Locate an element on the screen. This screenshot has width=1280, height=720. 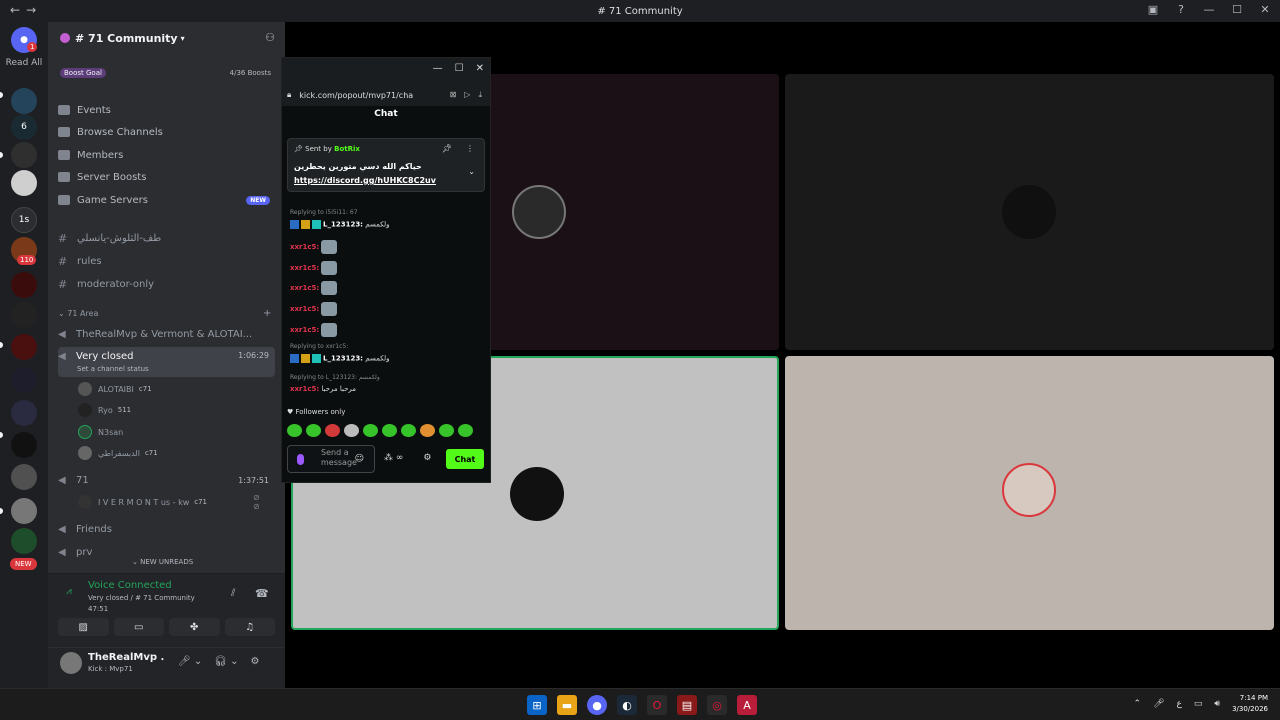
voice-connected-title: Voice Connected is located at coordinates (130, 585).